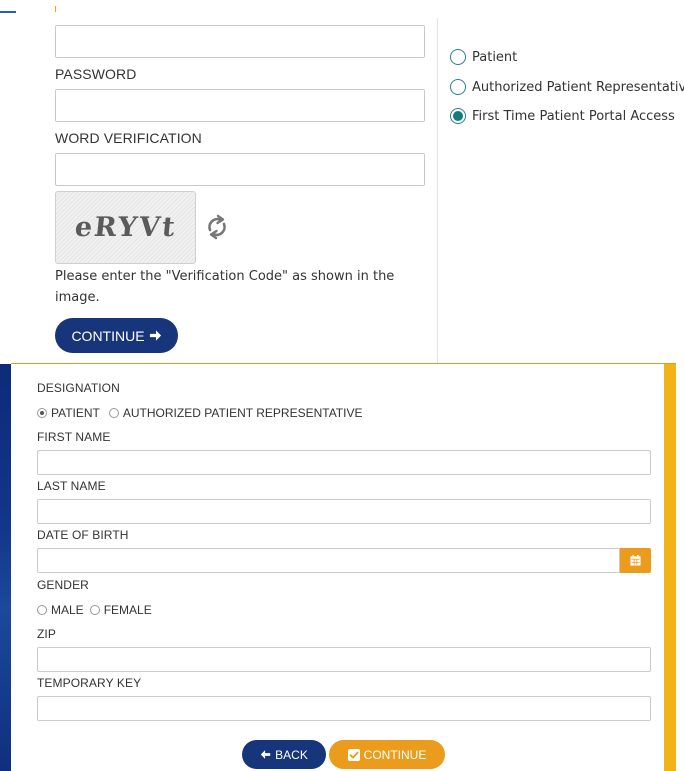 The height and width of the screenshot is (771, 684). What do you see at coordinates (291, 754) in the screenshot?
I see `back-button-label: BACK` at bounding box center [291, 754].